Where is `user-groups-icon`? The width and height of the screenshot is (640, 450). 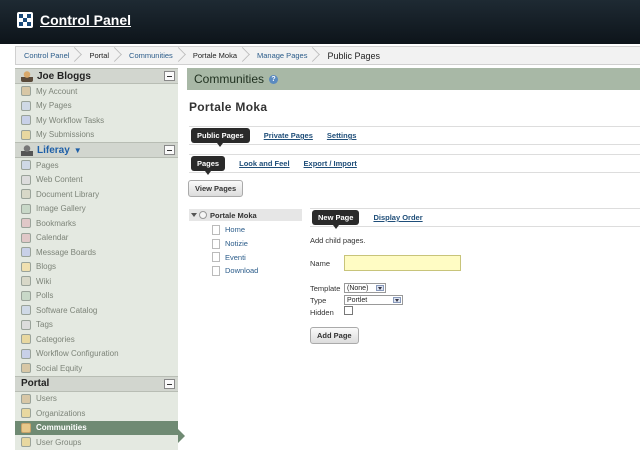
user-groups-icon is located at coordinates (26, 442).